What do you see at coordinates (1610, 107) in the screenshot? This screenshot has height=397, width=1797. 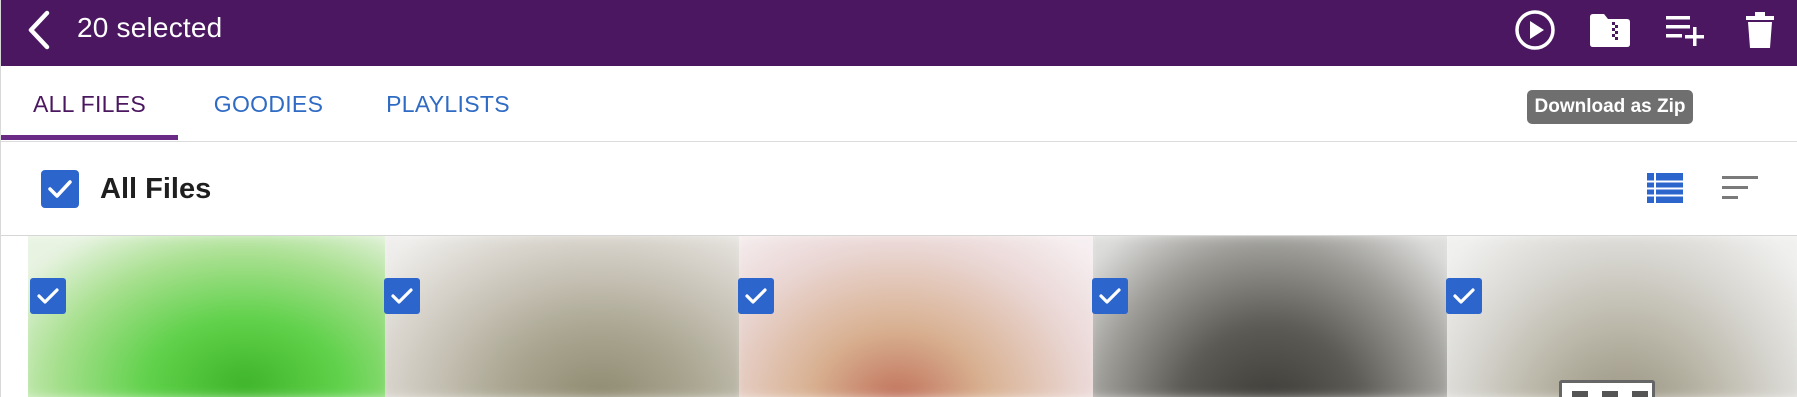 I see `download-zip-tooltip: Download as Zip` at bounding box center [1610, 107].